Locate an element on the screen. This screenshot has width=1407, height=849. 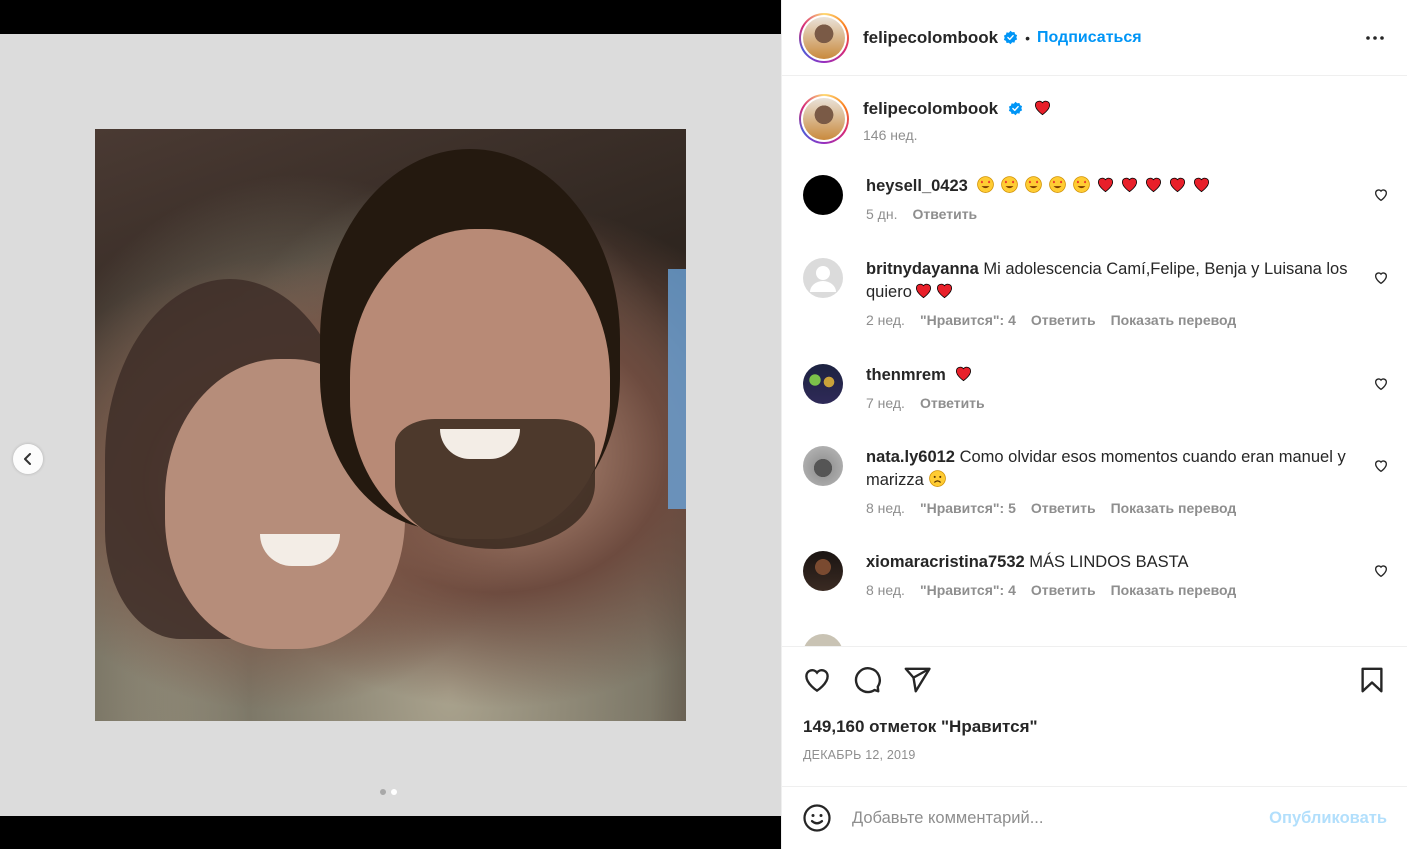
comment-username: nata.ly6012 is located at coordinates (910, 457).